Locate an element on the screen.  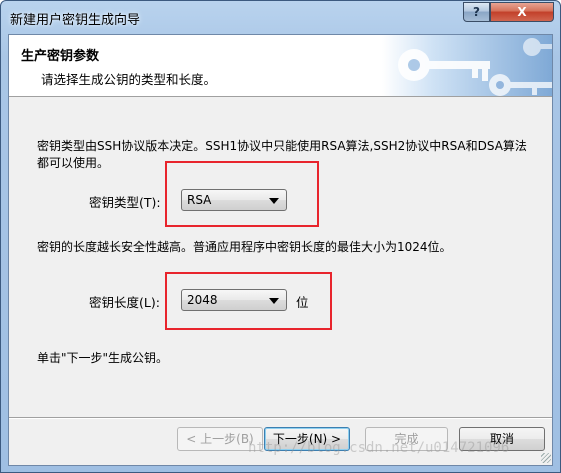
watermark-text: http://blog.csdn.net/u014721096 is located at coordinates (379, 448).